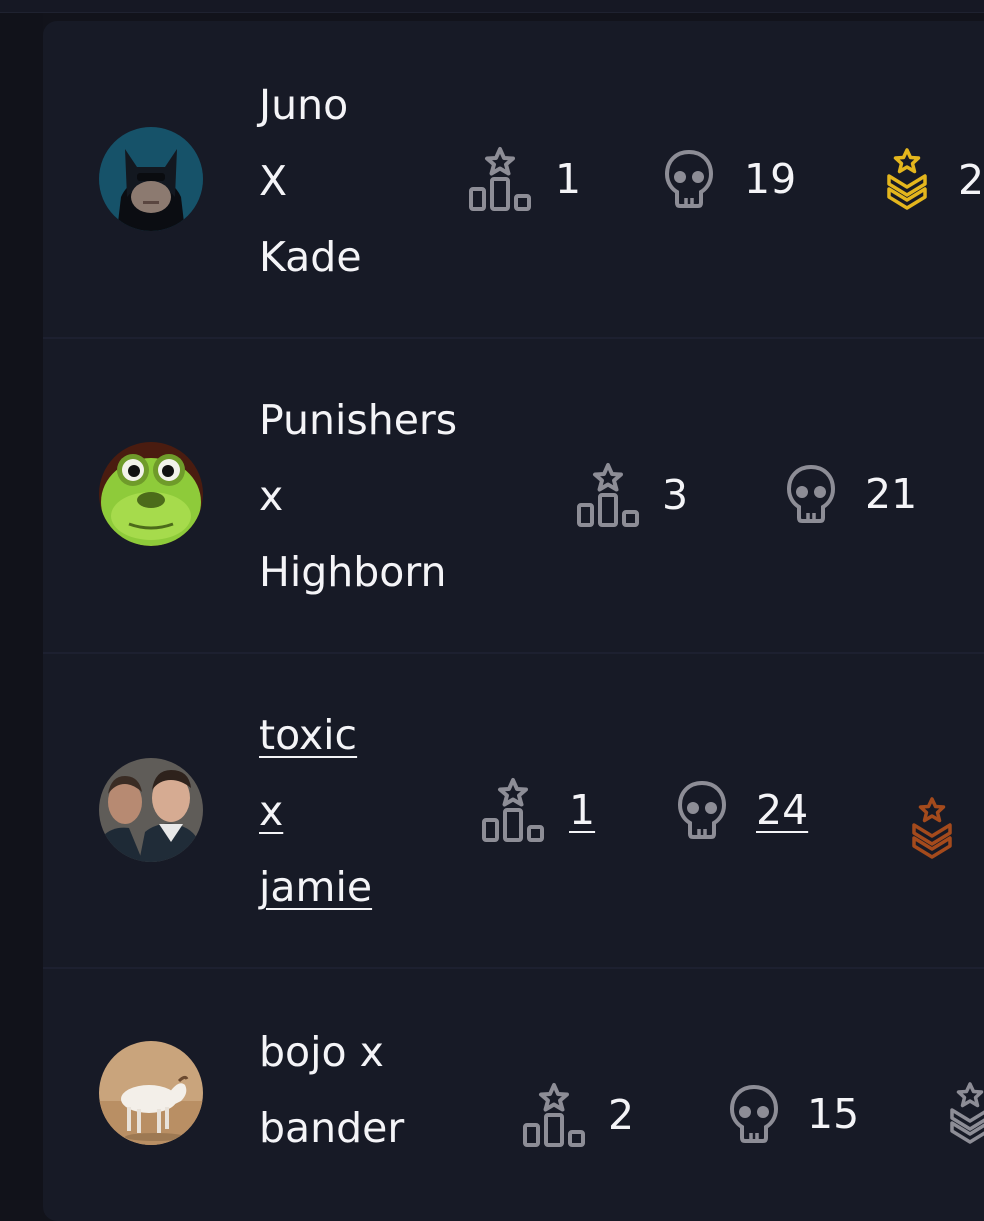 The width and height of the screenshot is (984, 1221). I want to click on kills-stat: 21, so click(851, 494).